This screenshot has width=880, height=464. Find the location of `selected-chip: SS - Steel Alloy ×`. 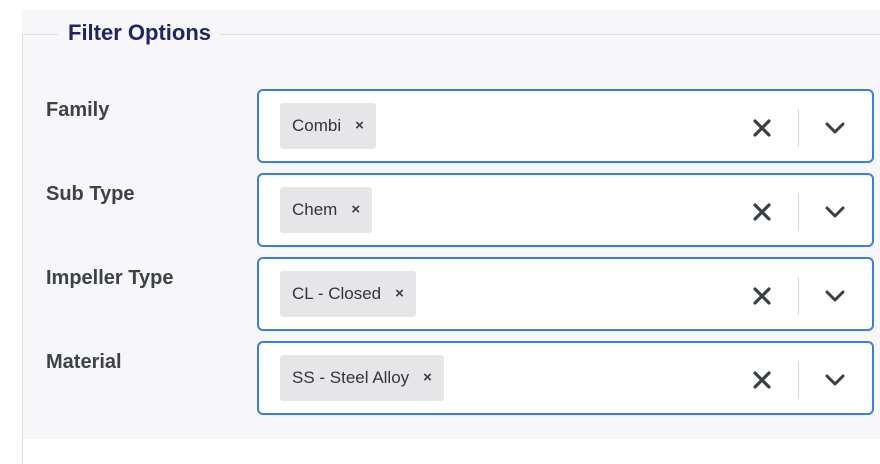

selected-chip: SS - Steel Alloy × is located at coordinates (362, 378).